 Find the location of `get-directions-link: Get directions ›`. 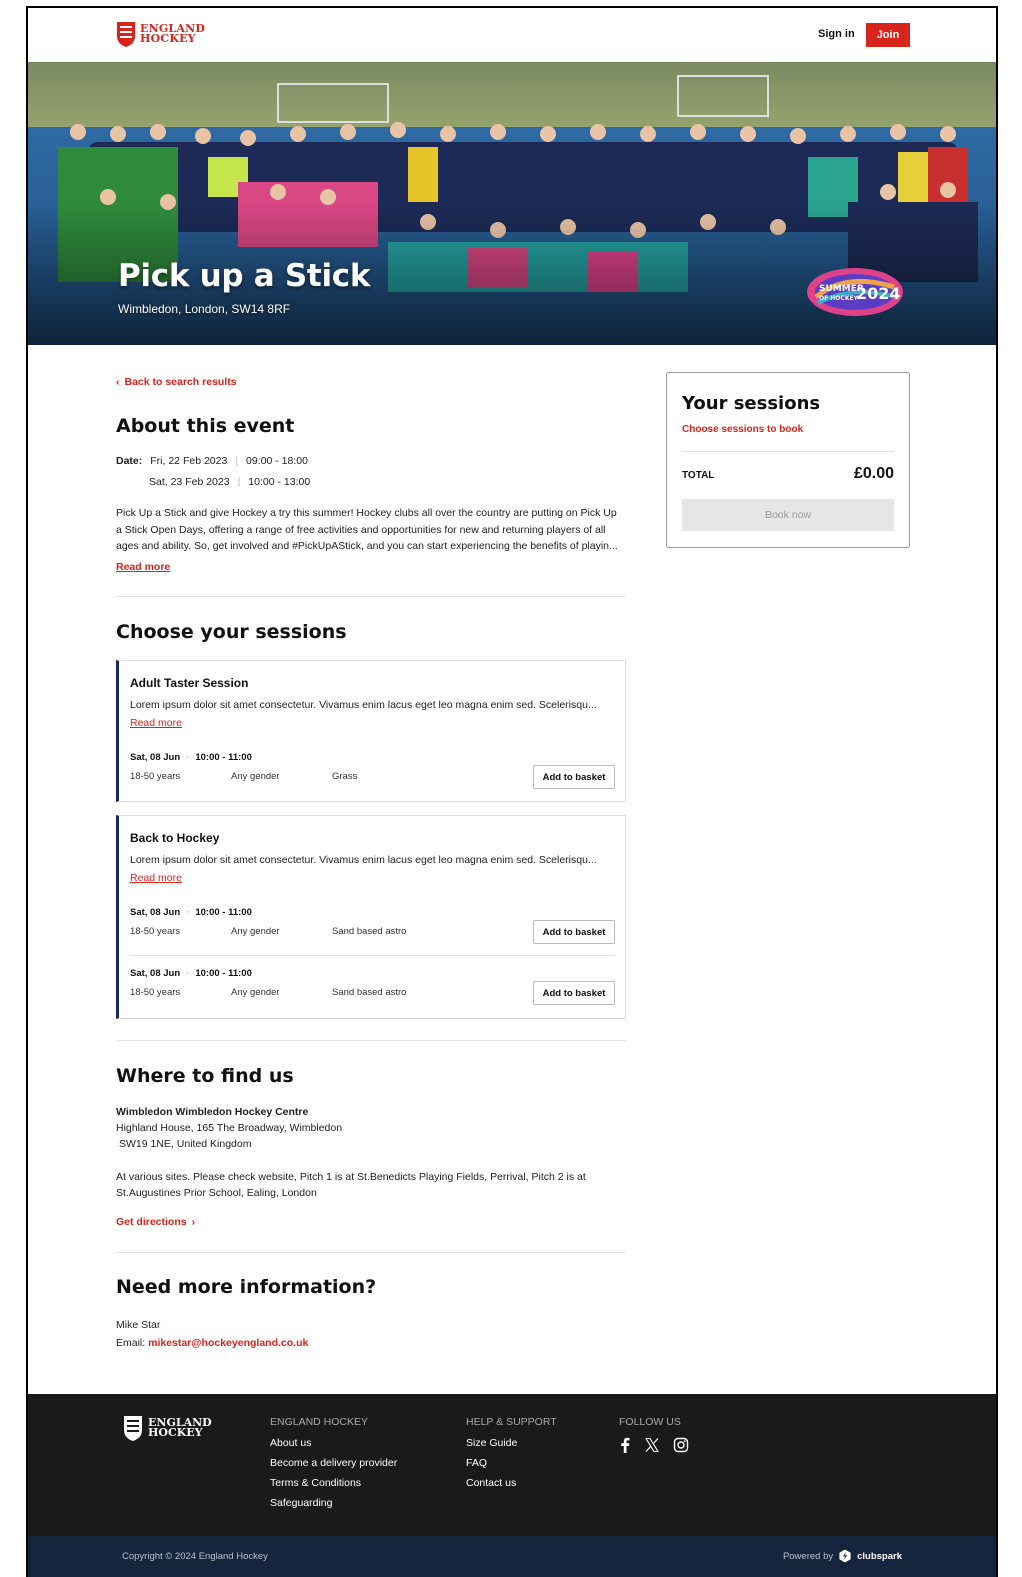

get-directions-link: Get directions › is located at coordinates (155, 1222).